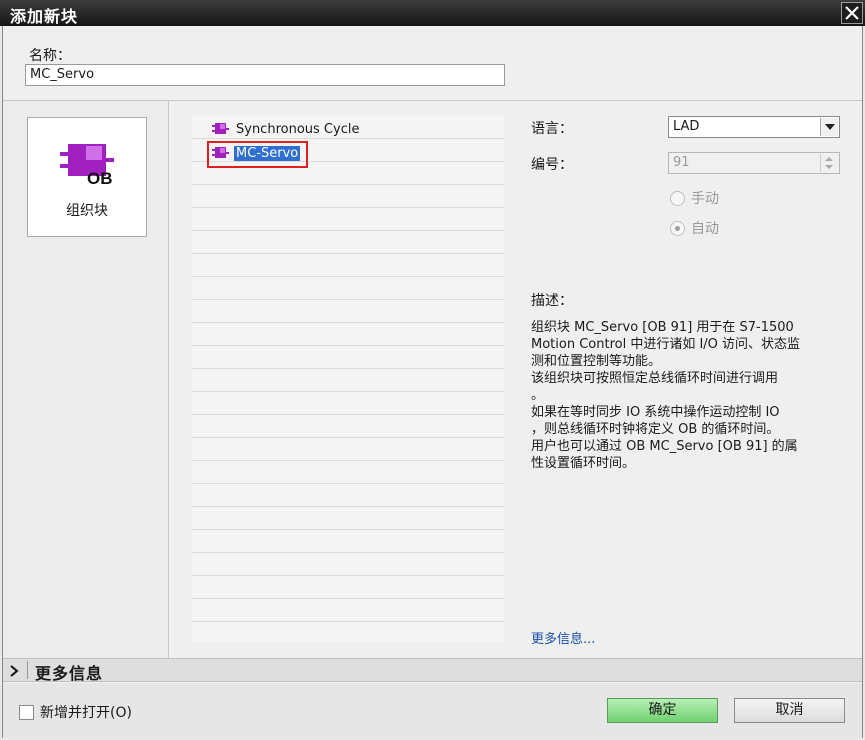  Describe the element at coordinates (432, 13) in the screenshot. I see `title-bar: 添加新块` at that location.